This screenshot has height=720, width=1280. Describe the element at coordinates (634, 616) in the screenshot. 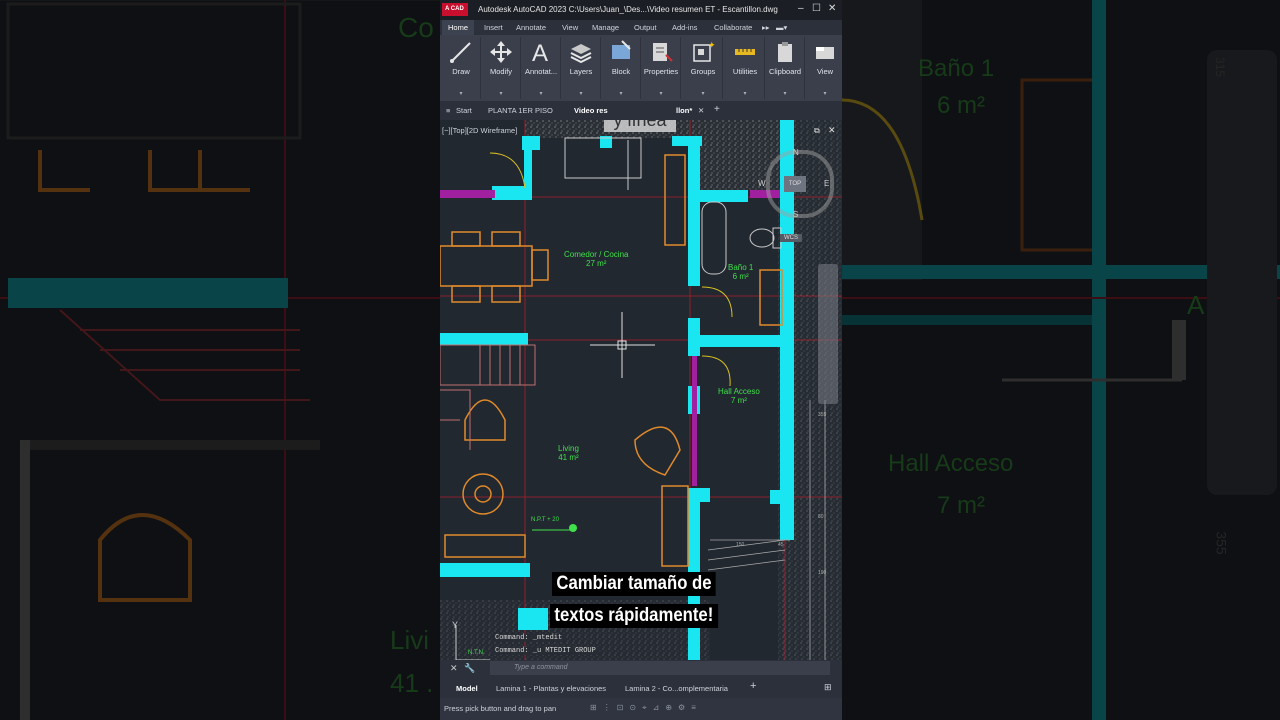

I see `caption-line-2: textos rápidamente!` at that location.